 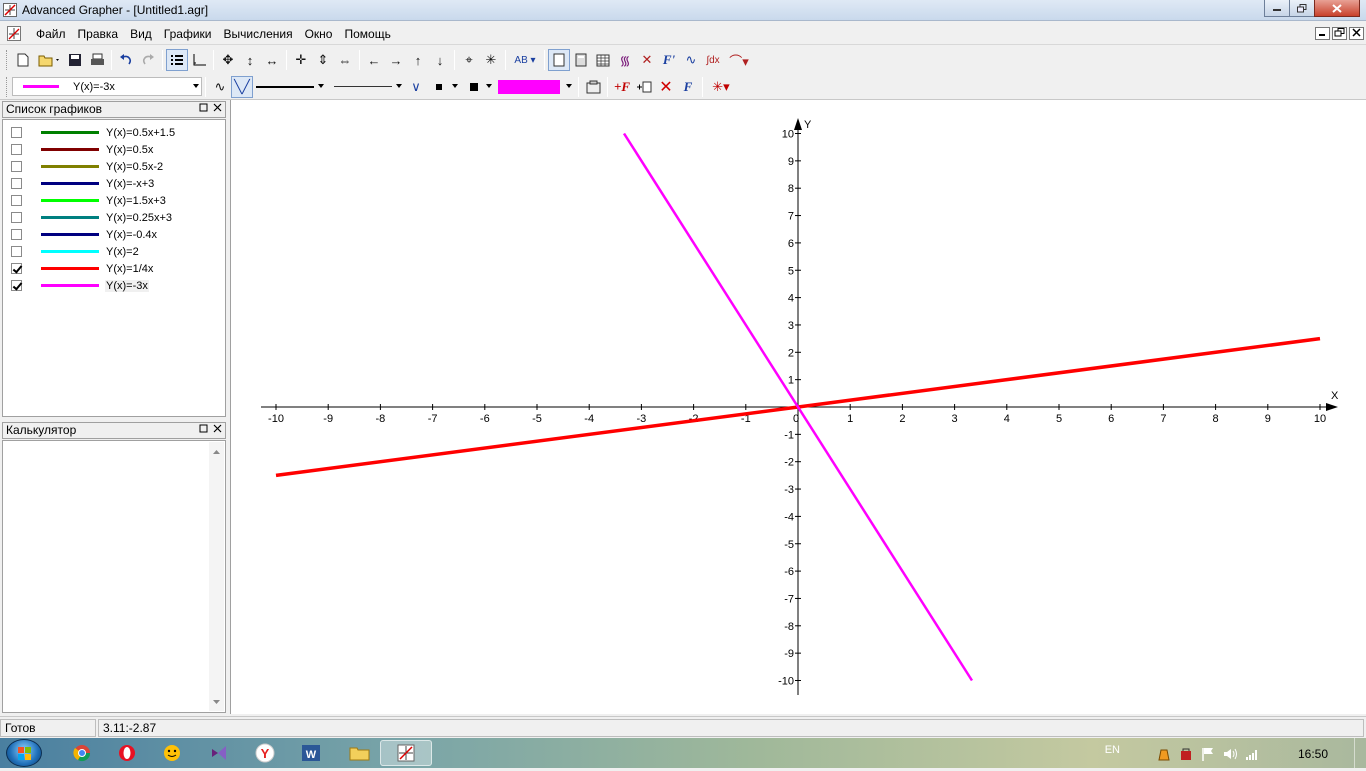 What do you see at coordinates (177, 60) in the screenshot?
I see `graph-list-toggle-button` at bounding box center [177, 60].